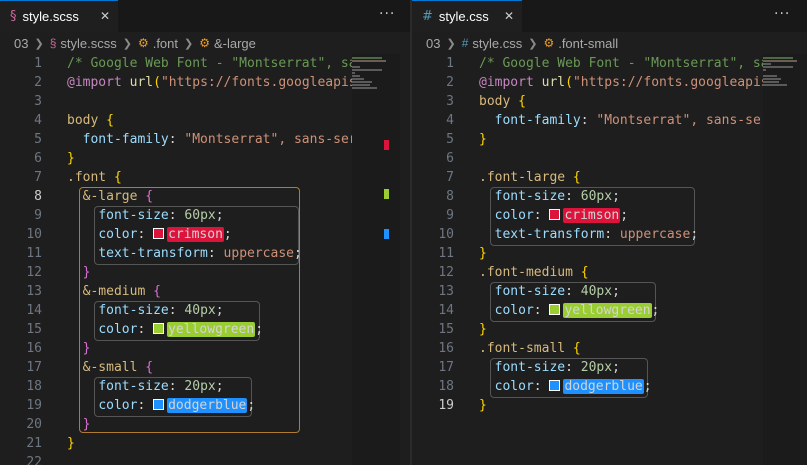 The image size is (807, 465). Describe the element at coordinates (34, 460) in the screenshot. I see `line-number: 22` at that location.